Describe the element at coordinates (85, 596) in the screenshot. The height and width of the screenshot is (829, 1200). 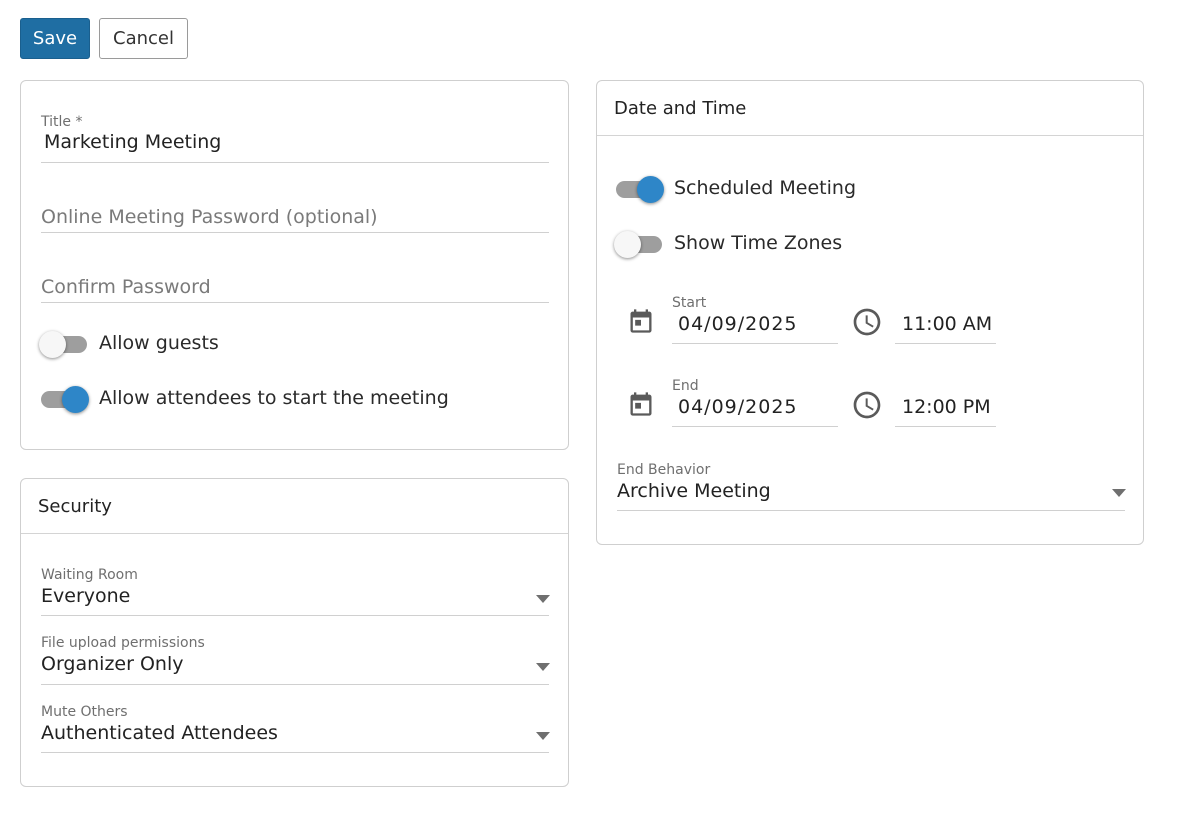
I see `waiting-room-select: Everyone` at that location.